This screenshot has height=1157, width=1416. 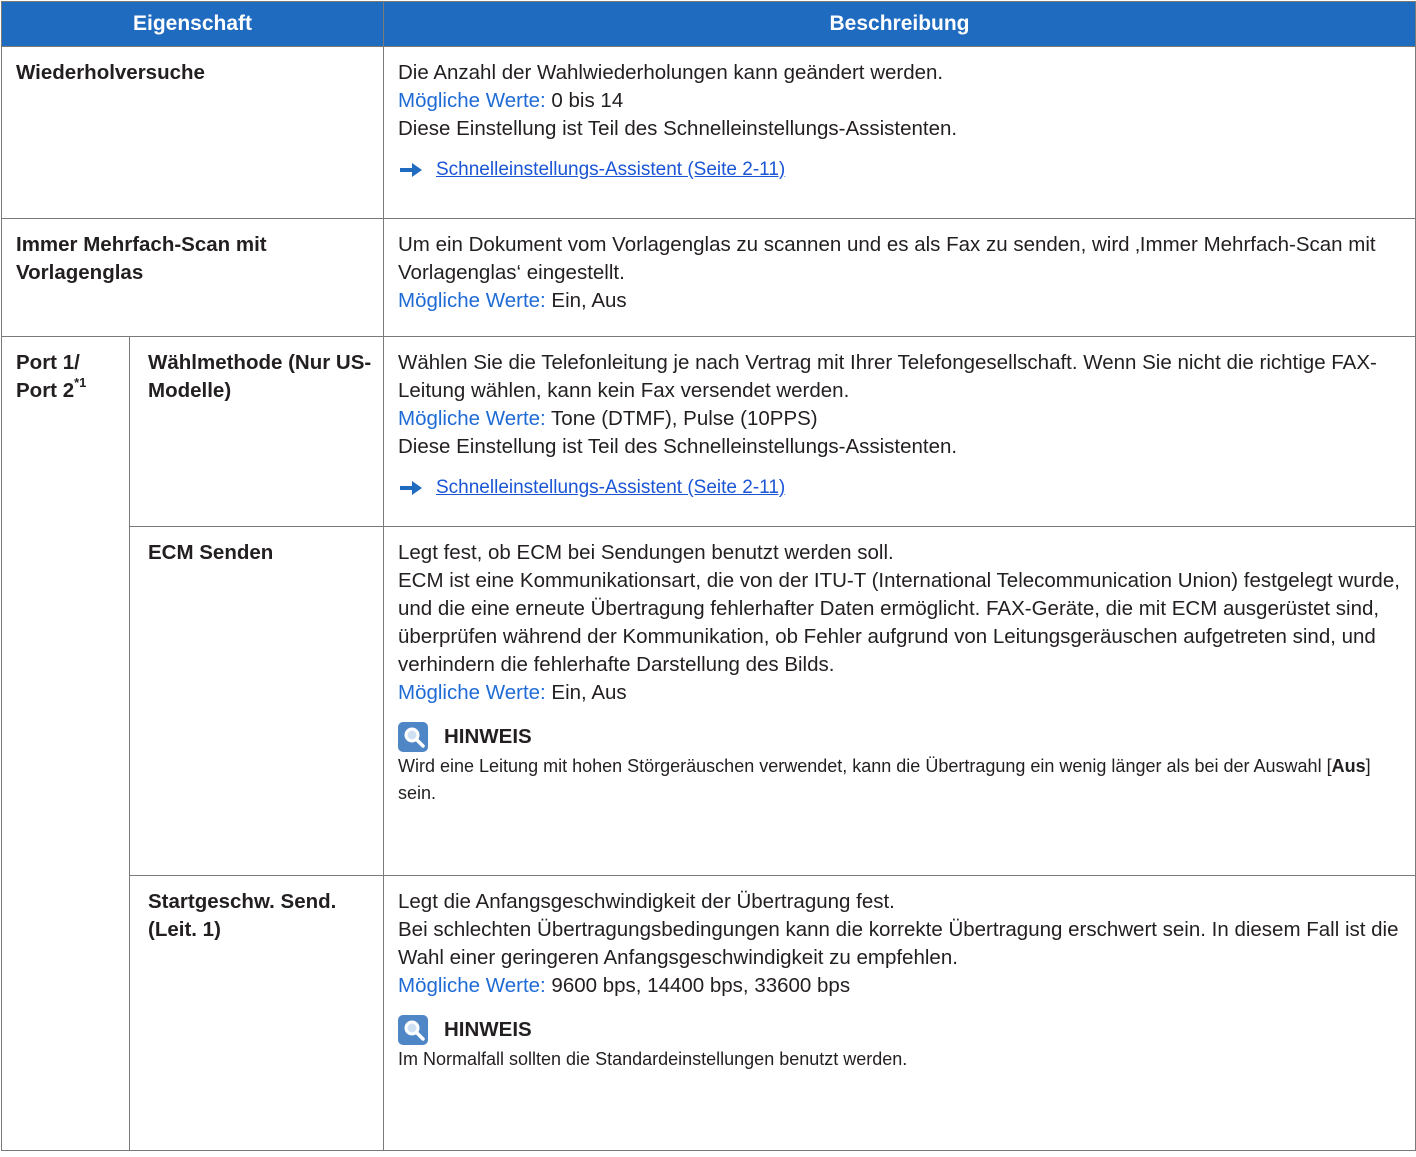 I want to click on row-label-retries: Wiederholversuche, so click(x=192, y=132).